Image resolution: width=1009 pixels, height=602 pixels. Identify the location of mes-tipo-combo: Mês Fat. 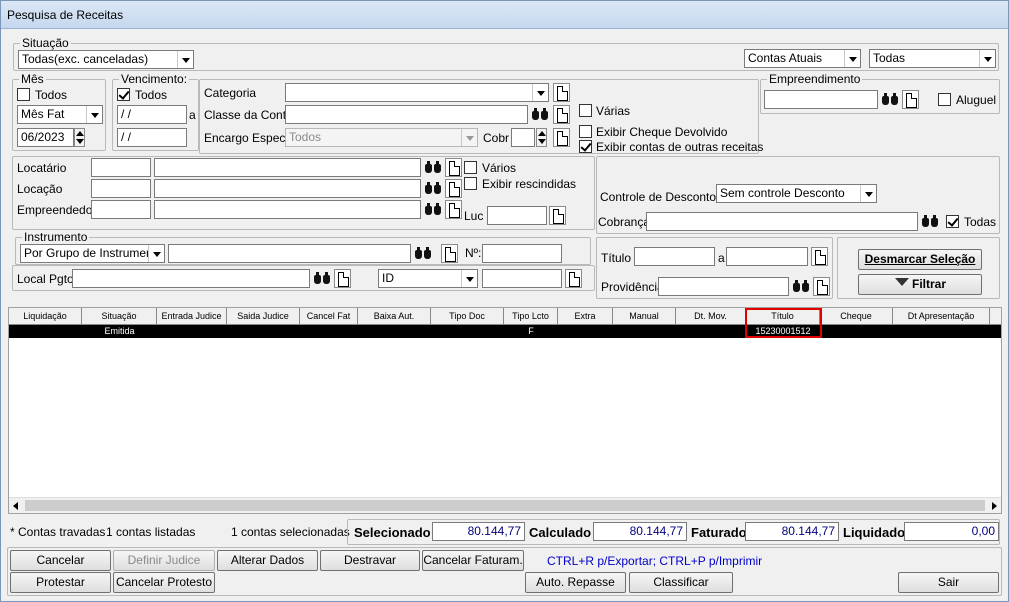
(60, 114).